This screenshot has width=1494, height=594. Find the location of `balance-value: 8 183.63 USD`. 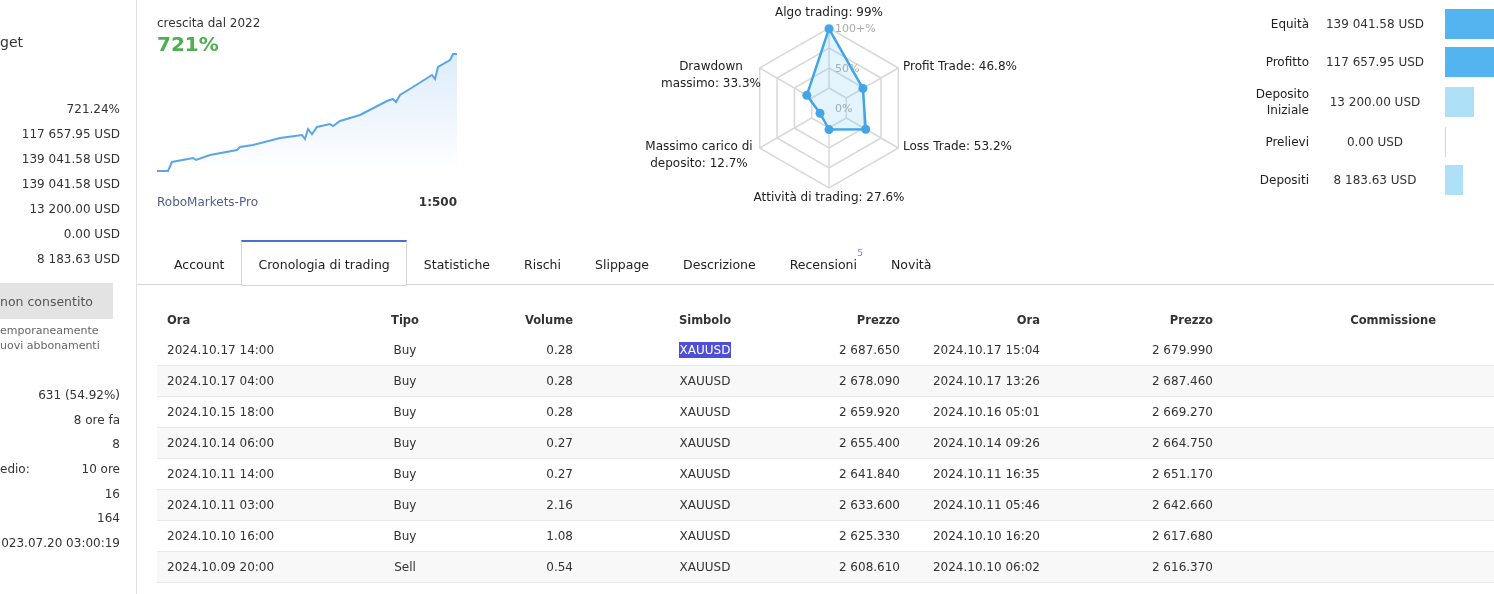

balance-value: 8 183.63 USD is located at coordinates (1375, 180).